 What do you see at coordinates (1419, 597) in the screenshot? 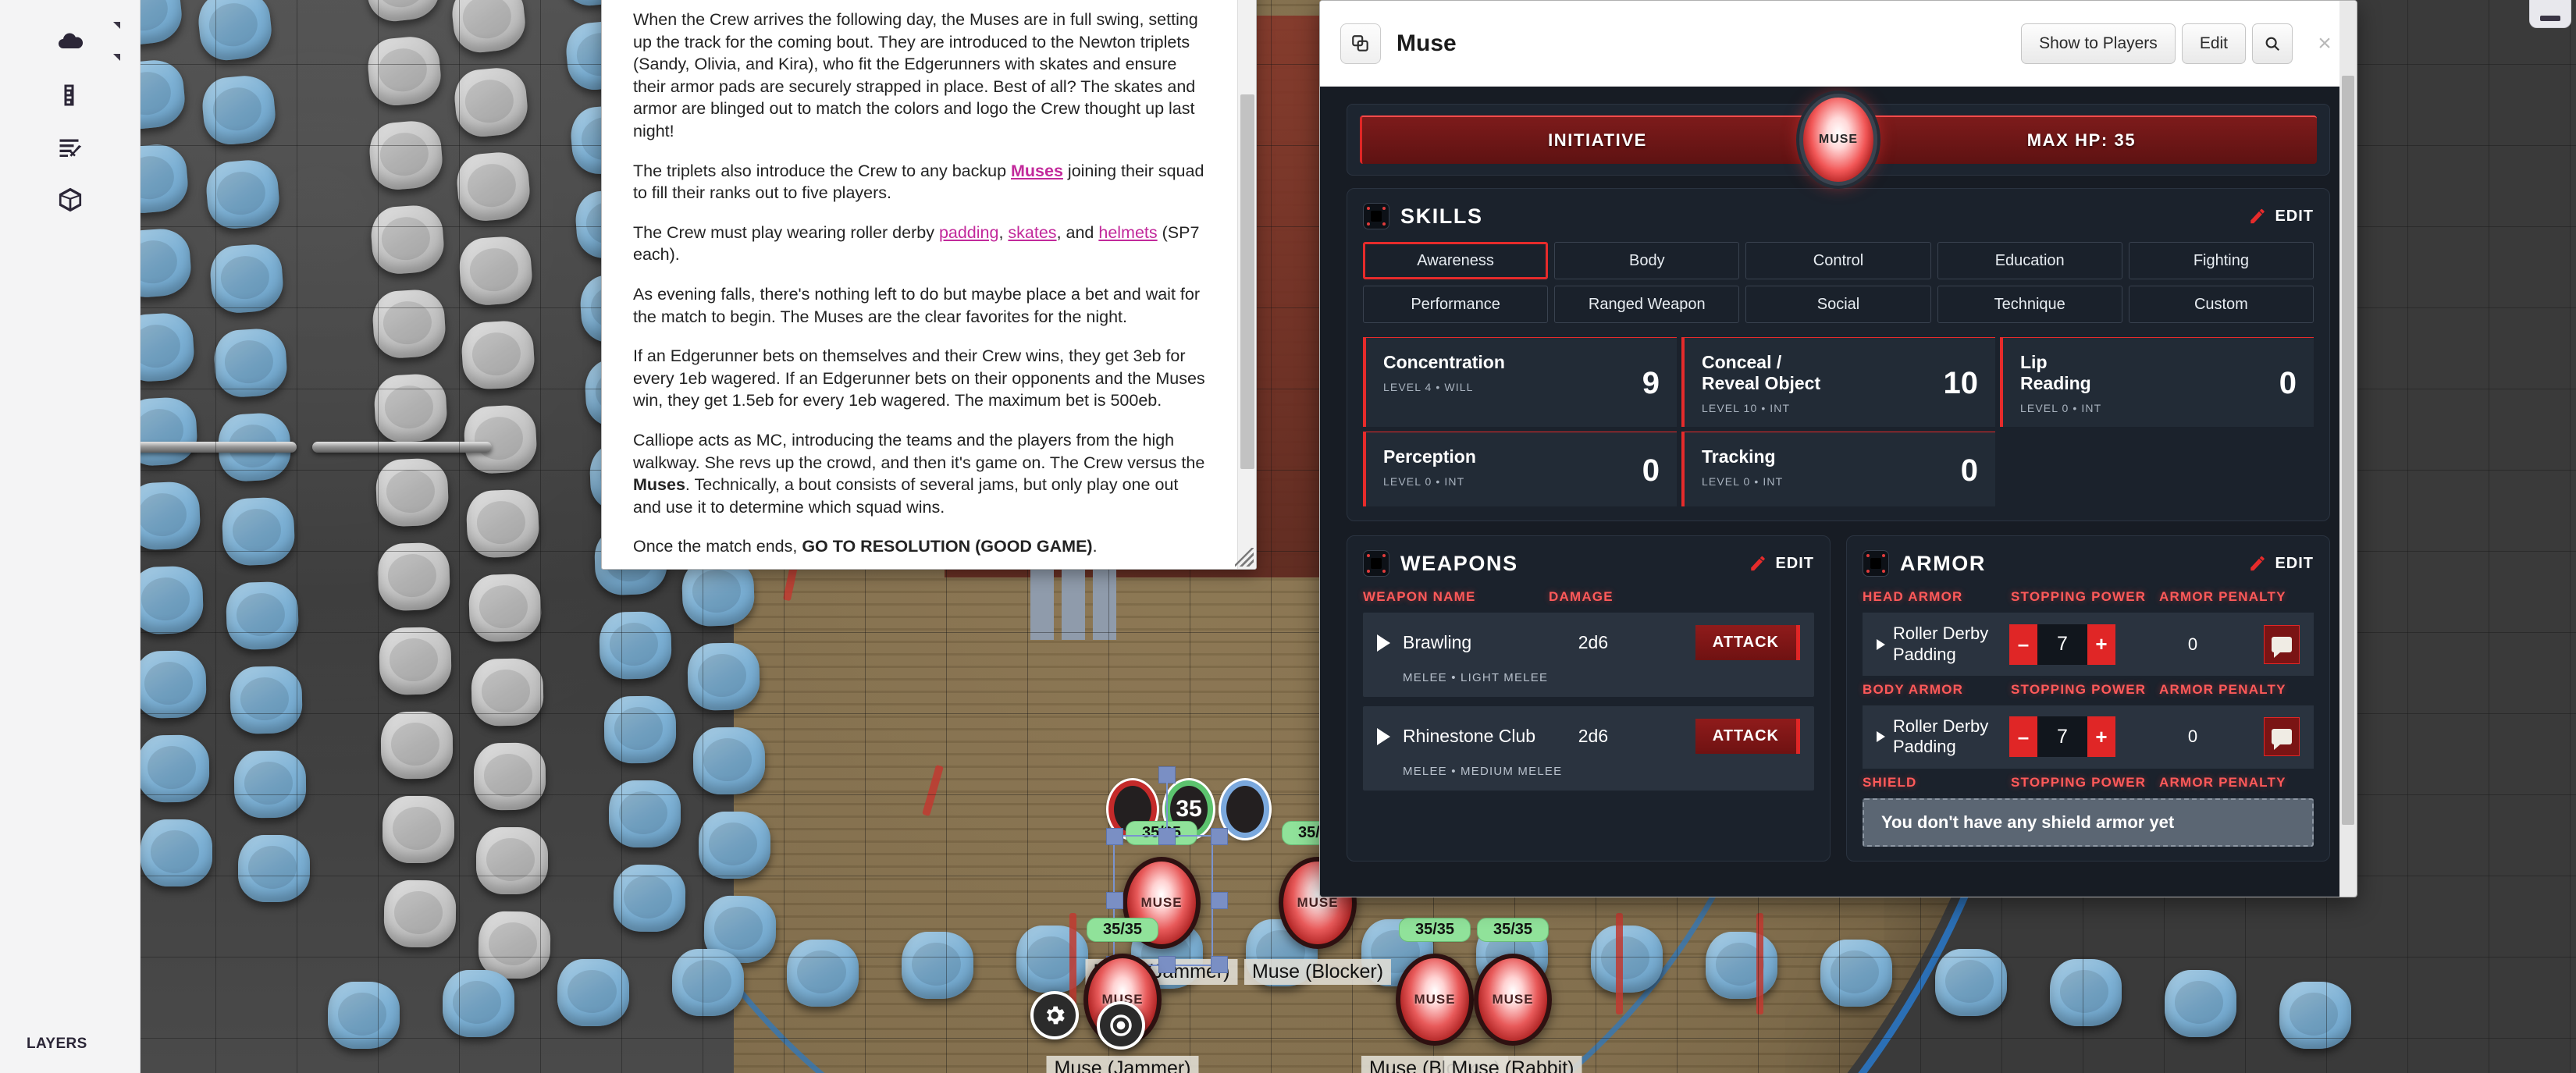
I see `col-weapon-name: WEAPON NAME` at bounding box center [1419, 597].